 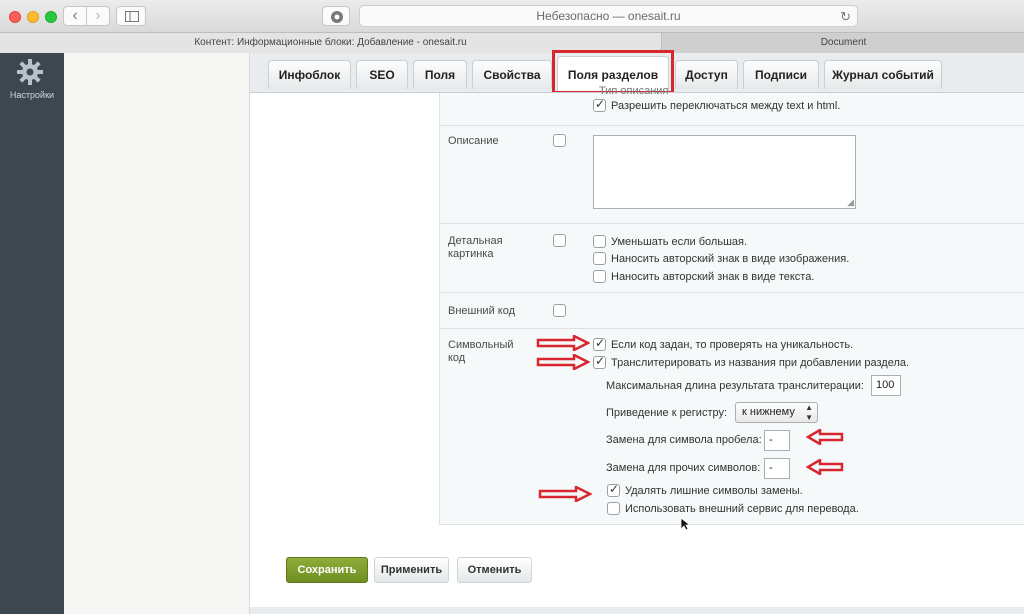 I want to click on remove-extra-checkbox, so click(x=613, y=489).